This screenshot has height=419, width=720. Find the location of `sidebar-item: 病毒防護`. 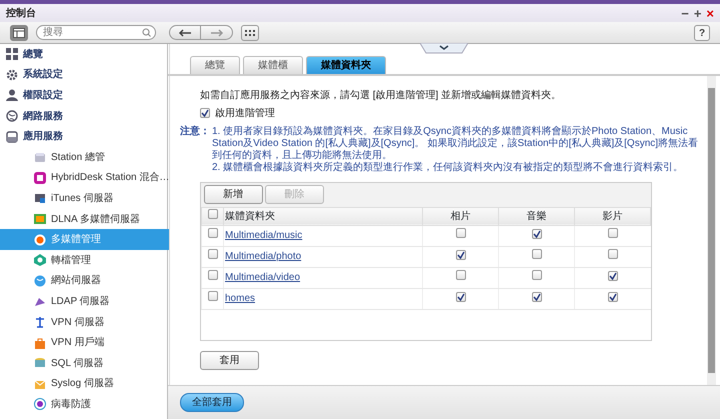

sidebar-item: 病毒防護 is located at coordinates (85, 404).